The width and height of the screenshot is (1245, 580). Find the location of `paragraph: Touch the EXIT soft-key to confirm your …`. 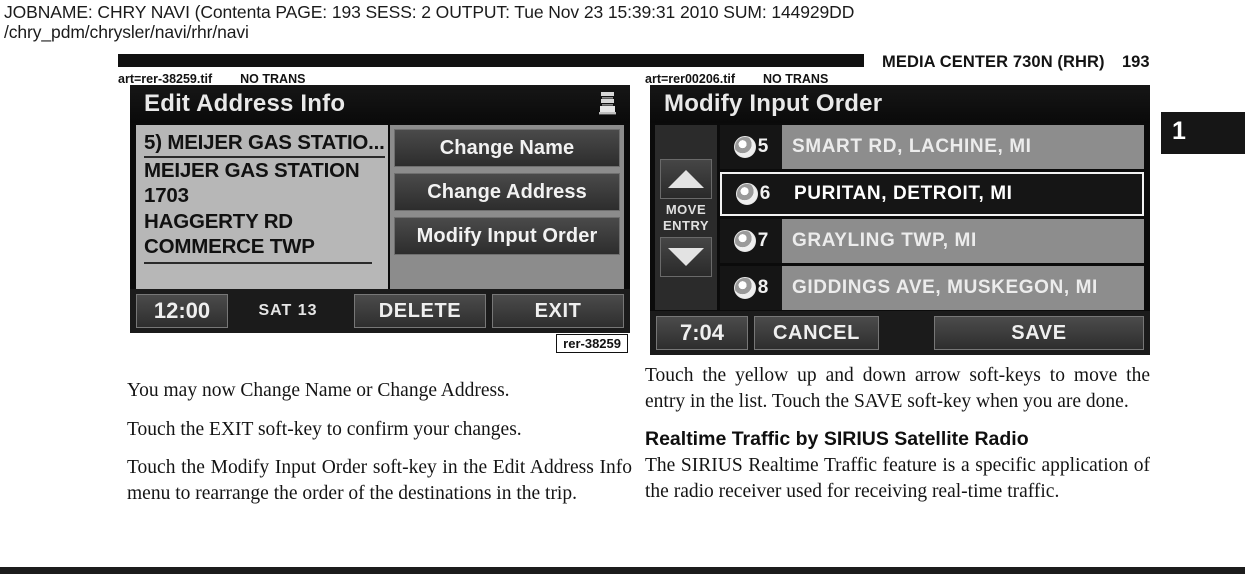

paragraph: Touch the EXIT soft-key to confirm your … is located at coordinates (324, 429).